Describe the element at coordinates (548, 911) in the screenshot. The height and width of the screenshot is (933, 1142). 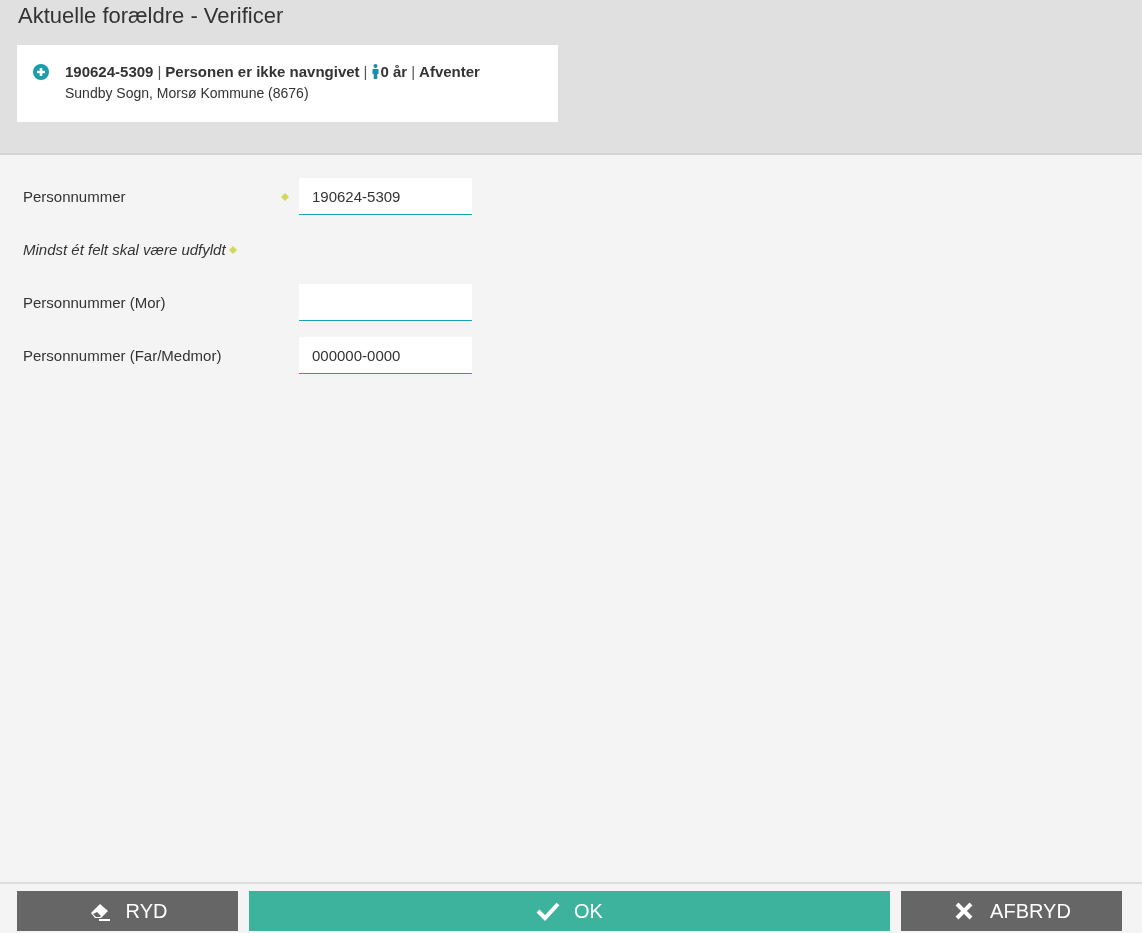
I see `check-icon` at that location.